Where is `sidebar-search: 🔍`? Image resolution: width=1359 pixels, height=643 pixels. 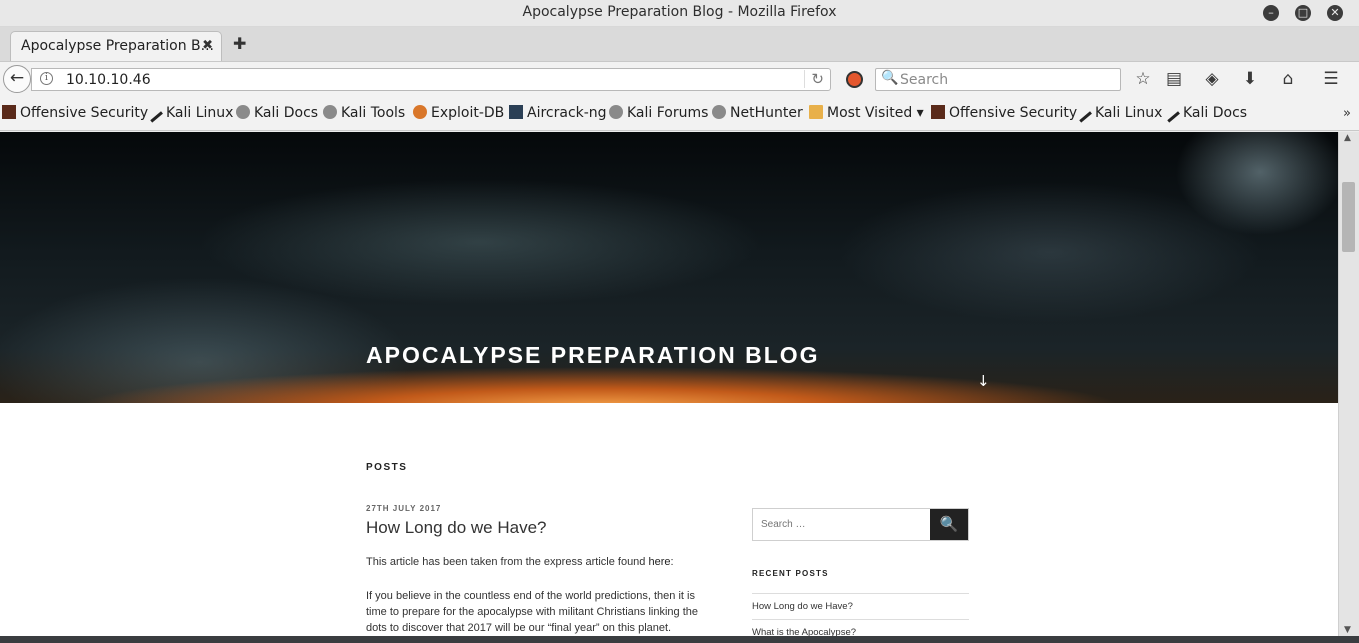 sidebar-search: 🔍 is located at coordinates (860, 524).